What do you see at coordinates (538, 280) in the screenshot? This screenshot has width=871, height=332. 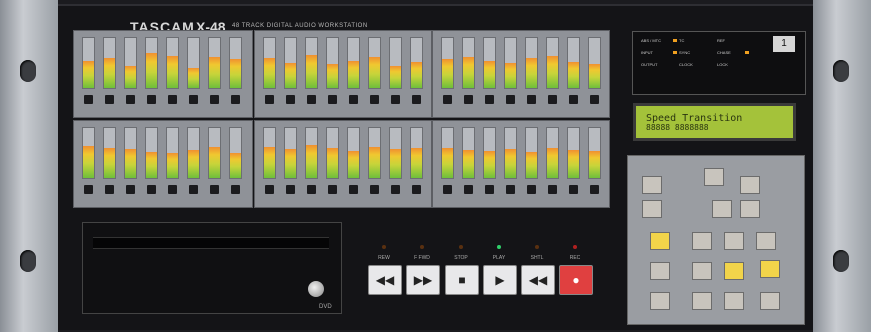 I see `shuttle-button: ◀◀` at bounding box center [538, 280].